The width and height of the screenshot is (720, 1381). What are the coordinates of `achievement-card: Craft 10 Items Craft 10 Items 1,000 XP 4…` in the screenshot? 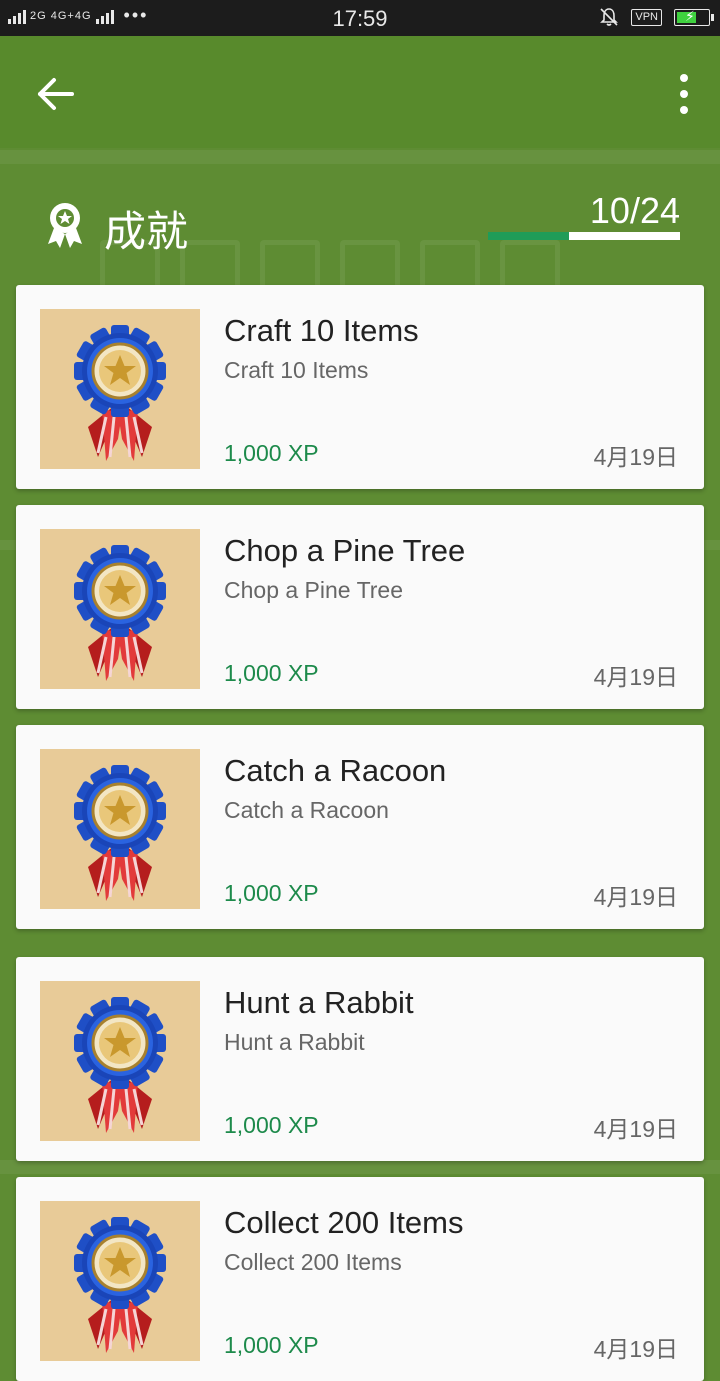 It's located at (360, 387).